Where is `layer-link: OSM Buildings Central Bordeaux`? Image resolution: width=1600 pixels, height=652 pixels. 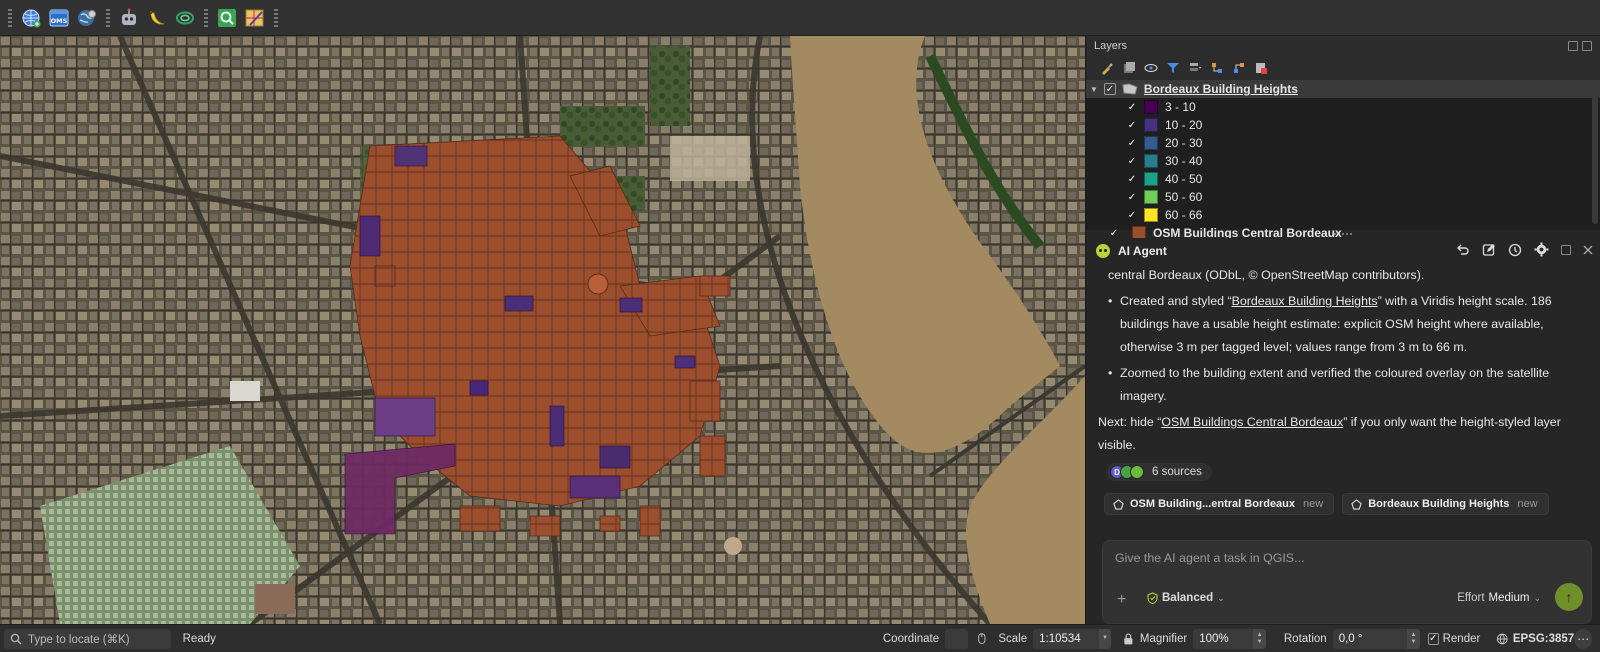
layer-link: OSM Buildings Central Bordeaux is located at coordinates (1252, 422).